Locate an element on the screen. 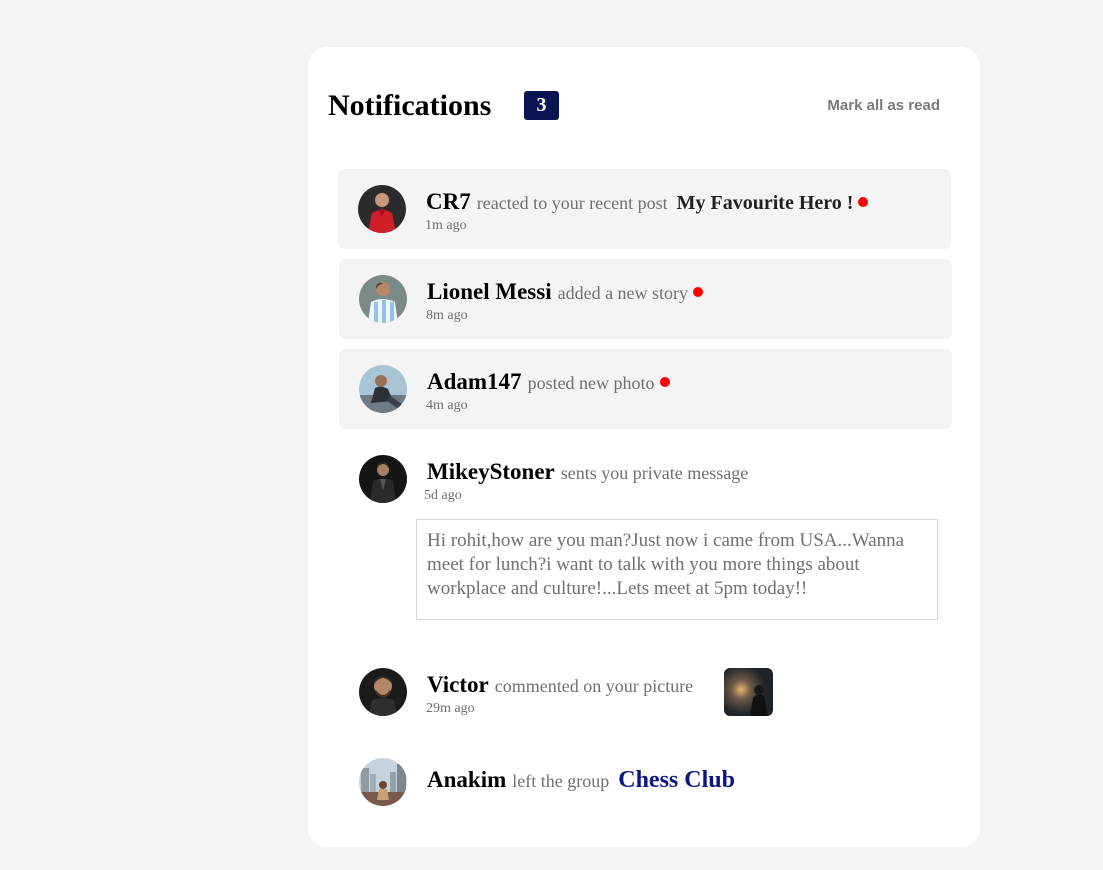 Image resolution: width=1103 pixels, height=870 pixels. notification-line: MikeyStoner sents you private message is located at coordinates (587, 472).